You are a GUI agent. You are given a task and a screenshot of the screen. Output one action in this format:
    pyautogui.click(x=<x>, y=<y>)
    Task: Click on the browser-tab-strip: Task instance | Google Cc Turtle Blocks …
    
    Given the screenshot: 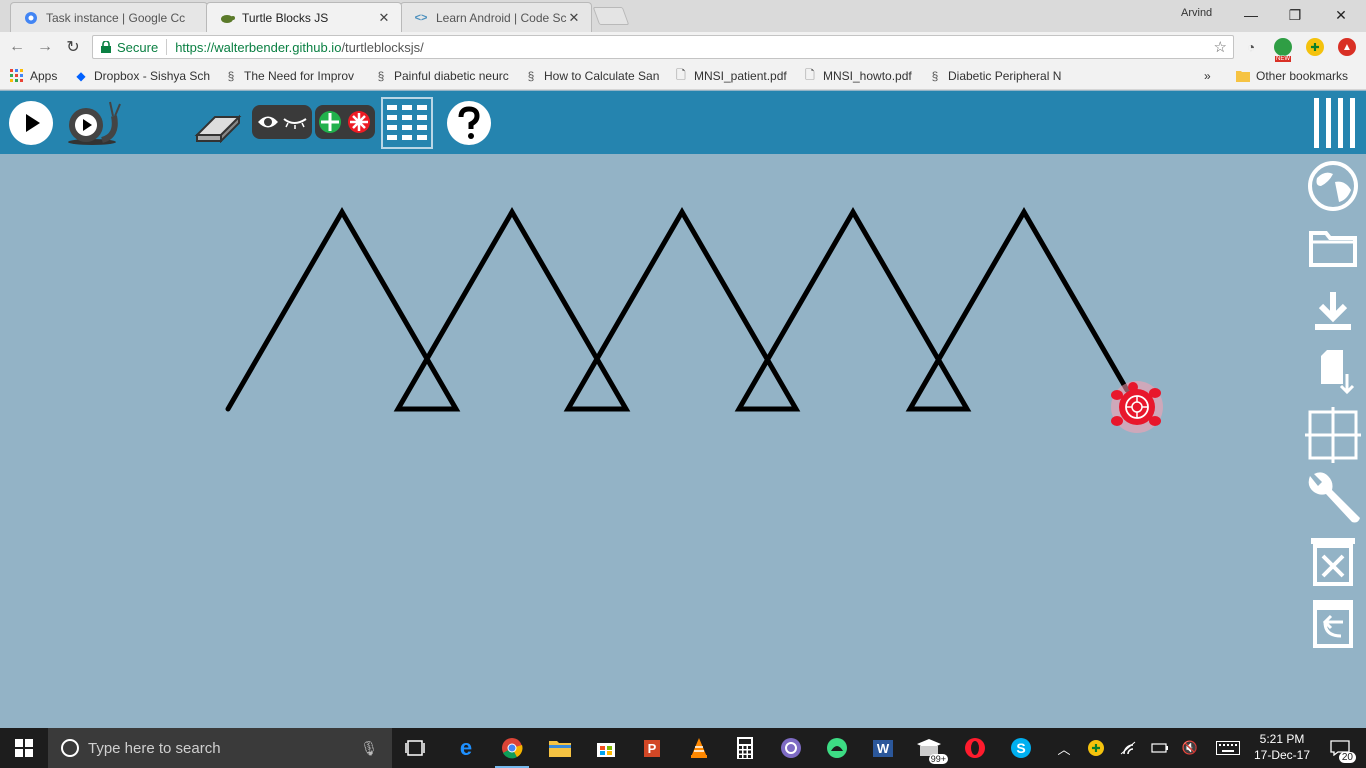 What is the action you would take?
    pyautogui.click(x=683, y=16)
    